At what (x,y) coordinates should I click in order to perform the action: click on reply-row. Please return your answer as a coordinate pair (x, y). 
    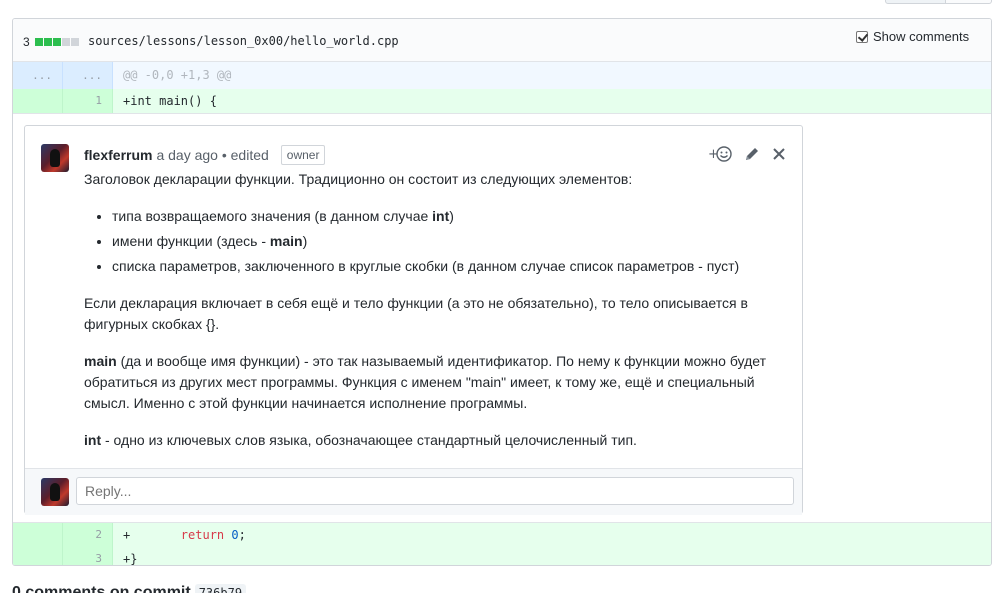
    Looking at the image, I should click on (413, 492).